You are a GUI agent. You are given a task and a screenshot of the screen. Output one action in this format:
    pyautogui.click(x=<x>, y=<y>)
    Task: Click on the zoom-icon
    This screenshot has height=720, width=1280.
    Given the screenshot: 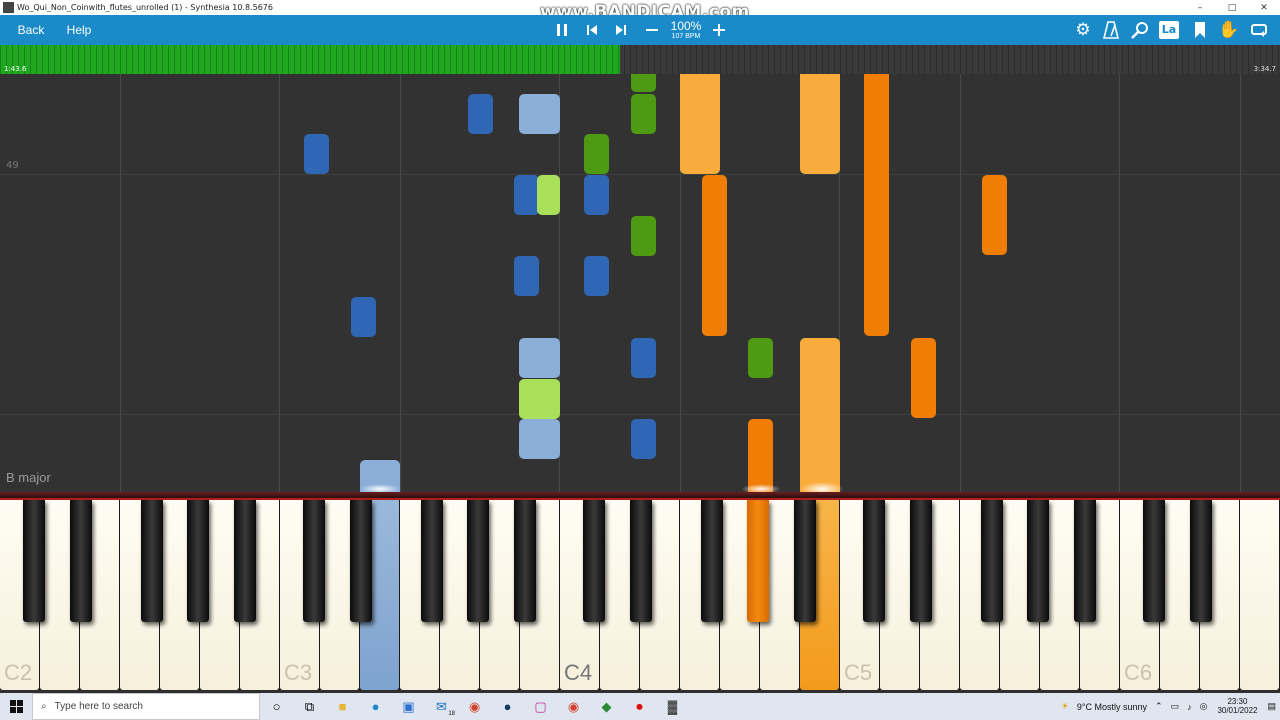 What is the action you would take?
    pyautogui.click(x=1140, y=30)
    